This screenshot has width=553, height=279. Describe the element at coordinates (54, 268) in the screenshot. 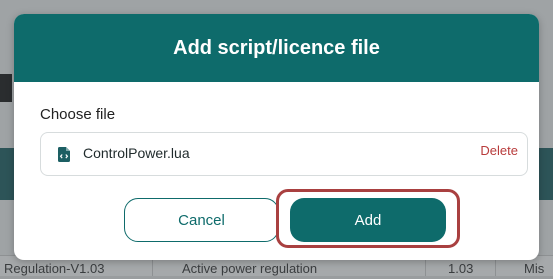

I see `table-cell-name: Regulation-V1.03` at that location.